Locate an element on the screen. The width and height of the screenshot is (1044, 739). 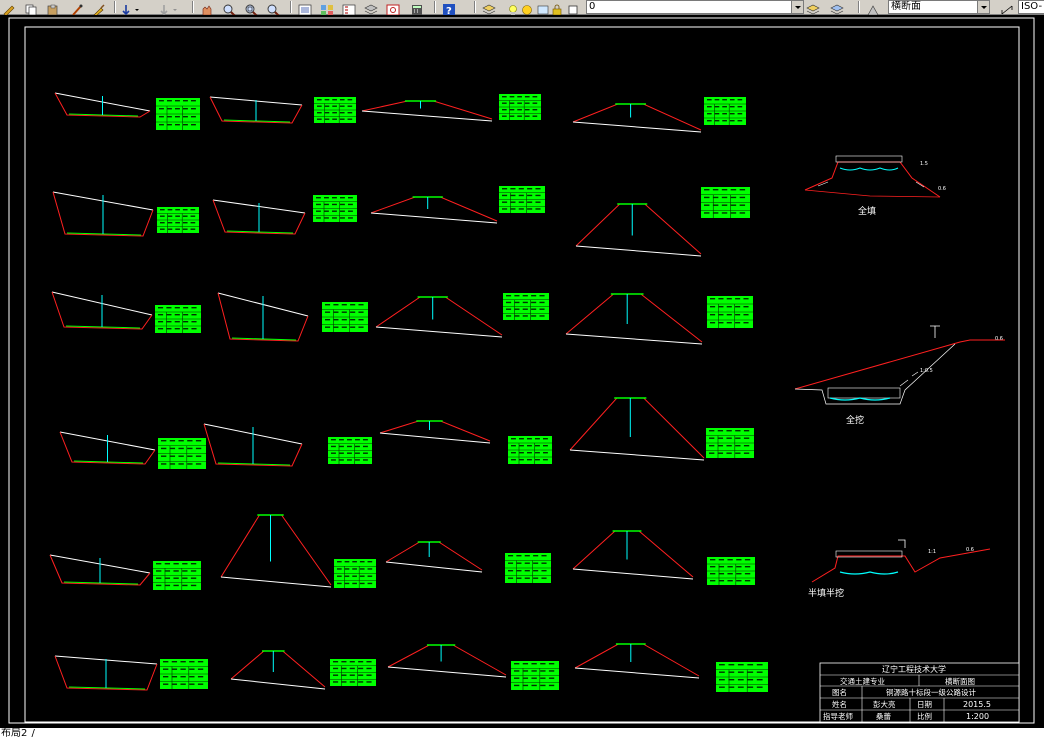
layer-properties-icon is located at coordinates (489, 8).